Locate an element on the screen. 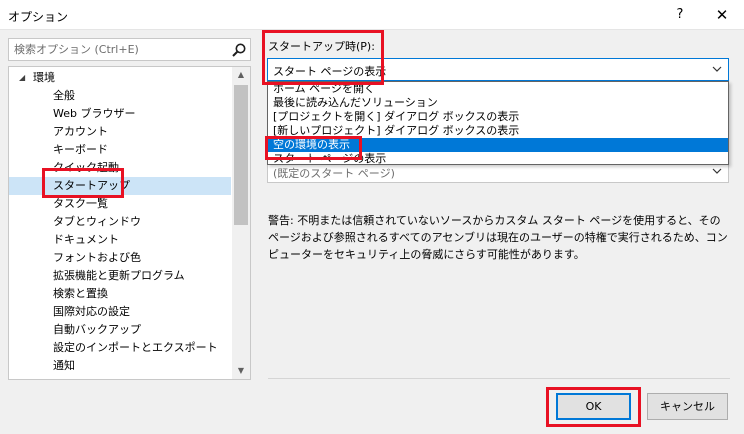  tree-item-label: Web ブラウザー is located at coordinates (94, 113).